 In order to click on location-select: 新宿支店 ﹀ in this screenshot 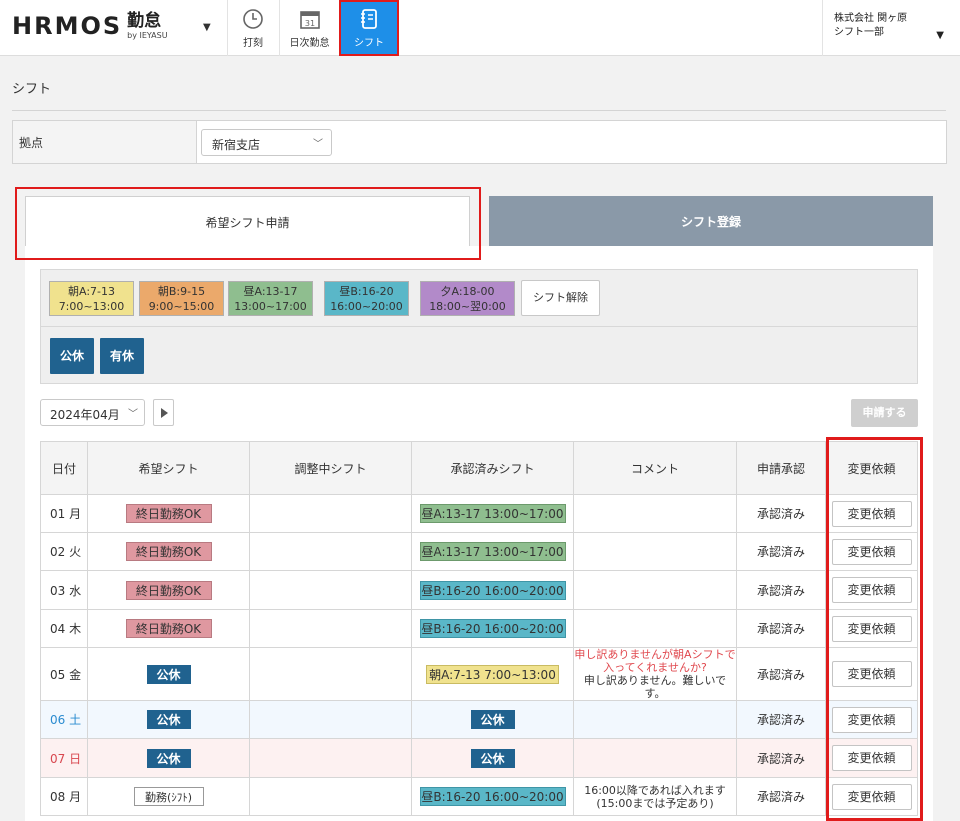, I will do `click(266, 142)`.